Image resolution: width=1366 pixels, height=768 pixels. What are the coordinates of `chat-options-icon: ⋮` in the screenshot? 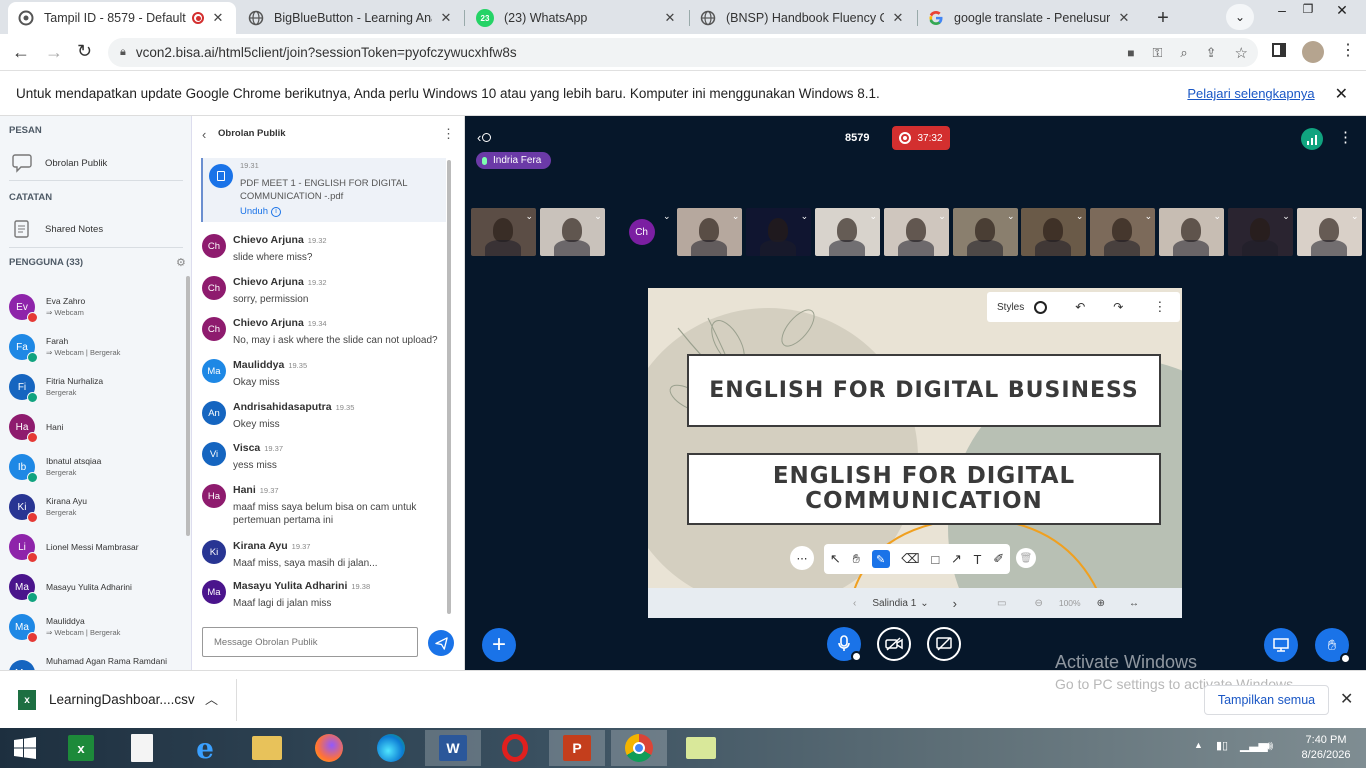 It's located at (448, 134).